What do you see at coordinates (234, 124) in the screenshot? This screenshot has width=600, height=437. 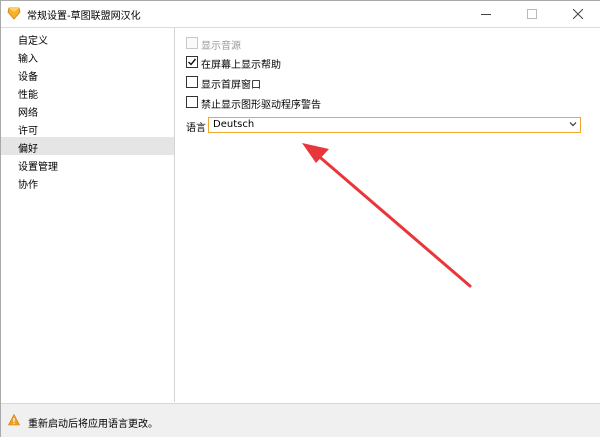 I see `language-selected-value: Deutsch` at bounding box center [234, 124].